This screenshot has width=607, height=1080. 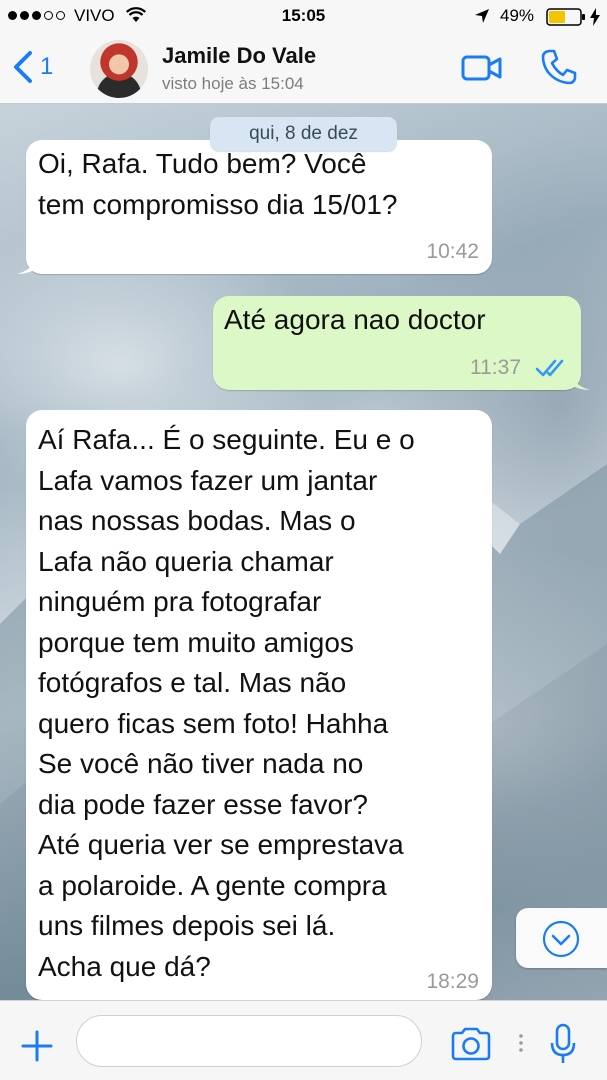 I want to click on plus-icon, so click(x=37, y=1046).